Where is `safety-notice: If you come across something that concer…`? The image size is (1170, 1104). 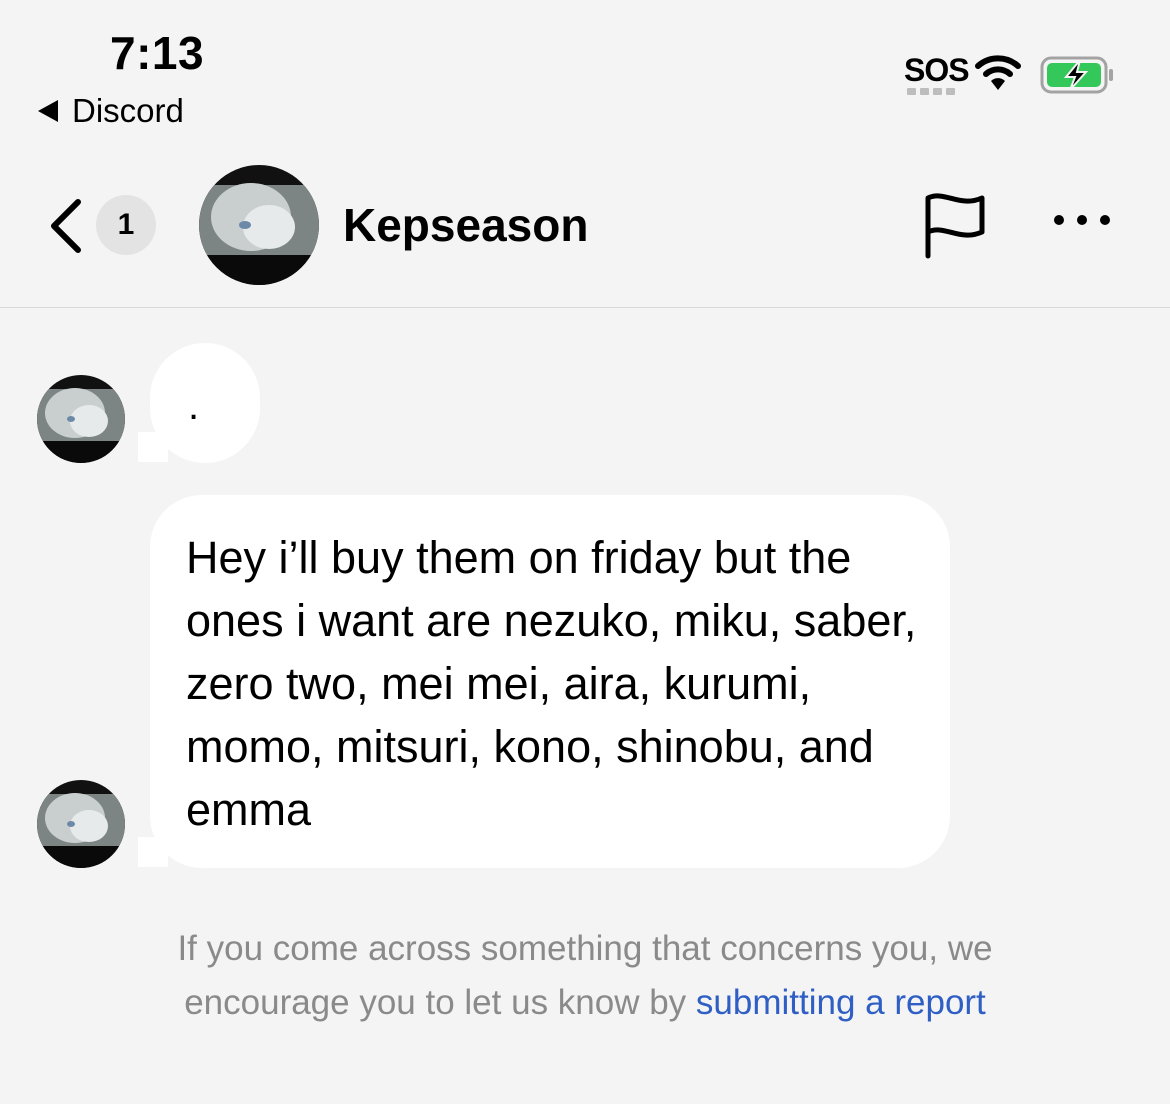
safety-notice: If you come across something that concer… is located at coordinates (585, 976).